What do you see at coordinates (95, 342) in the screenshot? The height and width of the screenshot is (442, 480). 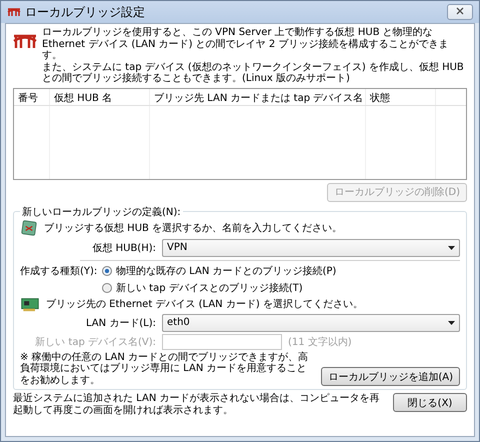 I see `tap-name-label: 新しい tap デバイス名(V):` at bounding box center [95, 342].